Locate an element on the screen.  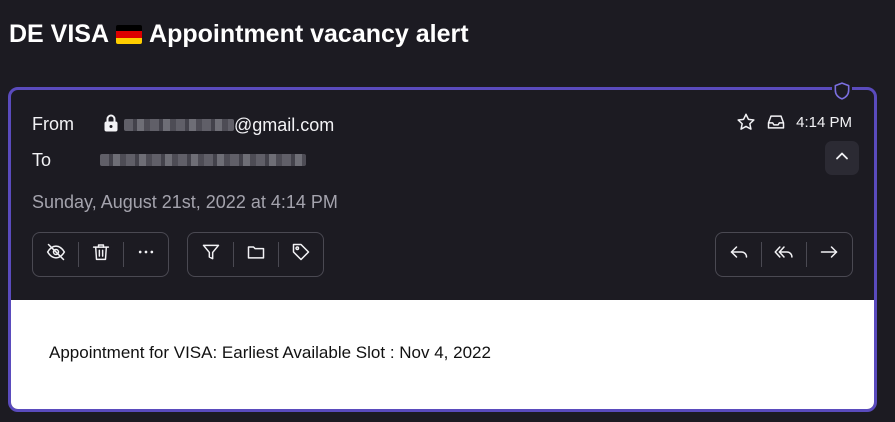
message-actions-group is located at coordinates (100, 254).